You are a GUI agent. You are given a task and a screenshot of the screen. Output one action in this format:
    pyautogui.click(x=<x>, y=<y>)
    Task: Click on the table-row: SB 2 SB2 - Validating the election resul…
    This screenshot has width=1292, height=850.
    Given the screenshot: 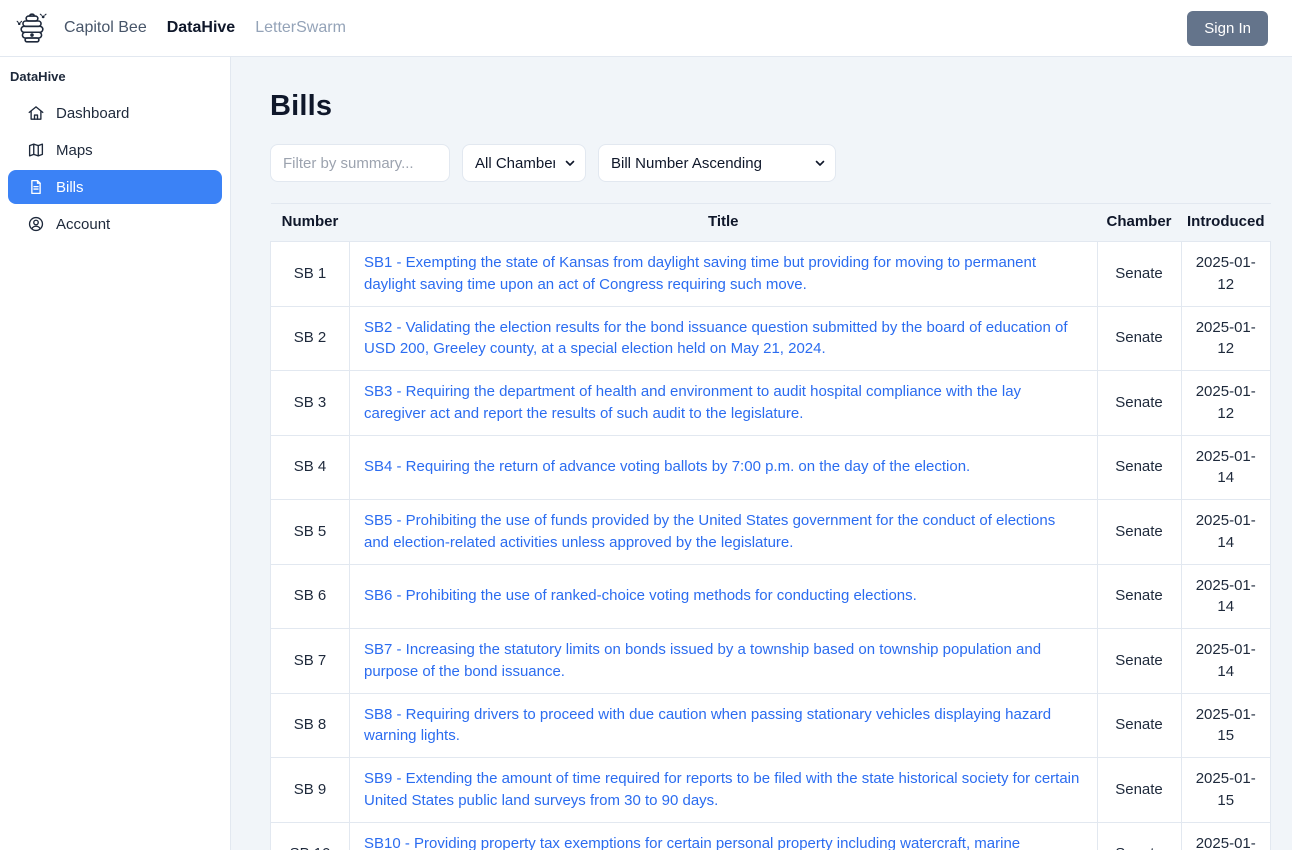 What is the action you would take?
    pyautogui.click(x=770, y=338)
    